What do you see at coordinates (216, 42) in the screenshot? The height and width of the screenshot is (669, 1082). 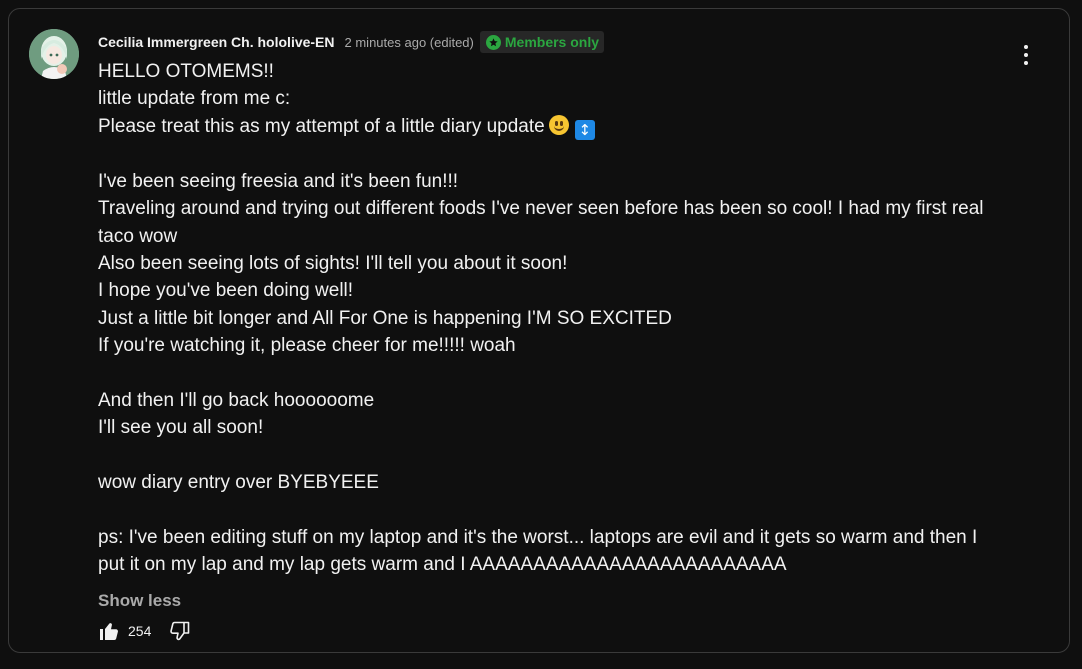 I see `author-name: Cecilia Immergreen Ch. hololive-EN` at bounding box center [216, 42].